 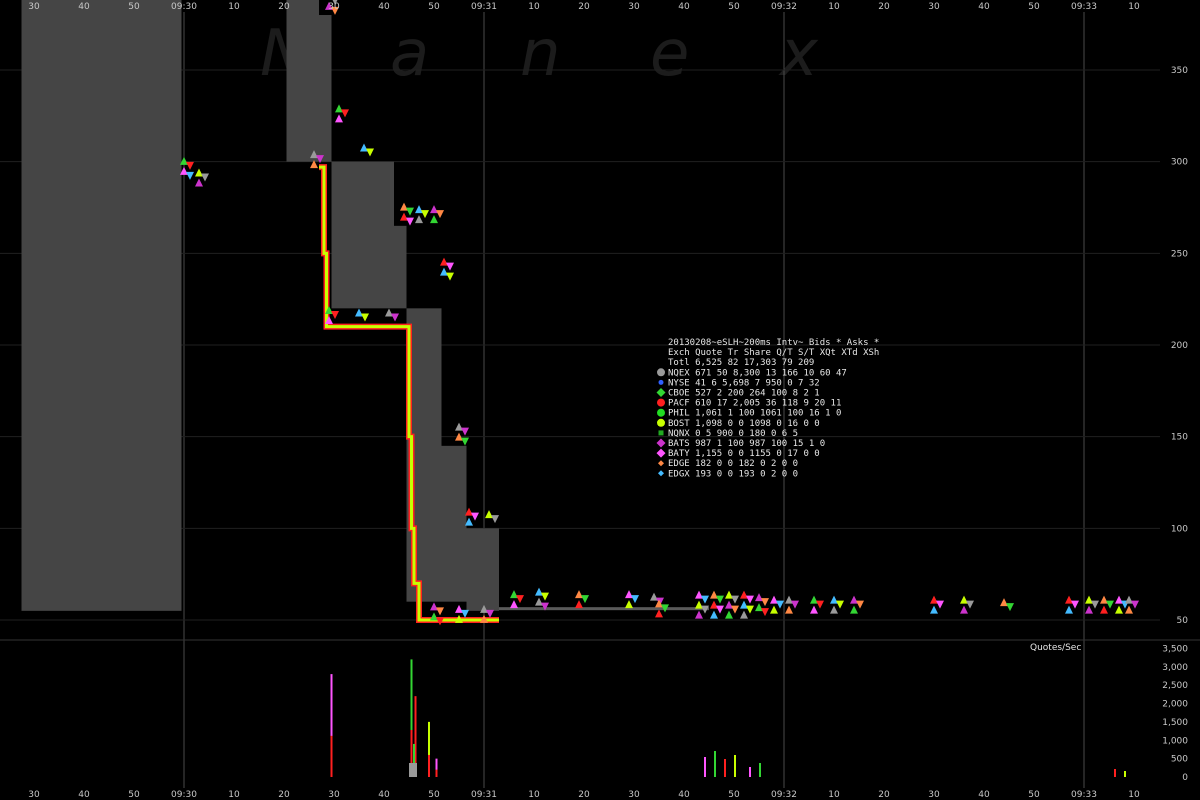 I want to click on x-tick-label-bottom: 09:31, so click(x=484, y=795).